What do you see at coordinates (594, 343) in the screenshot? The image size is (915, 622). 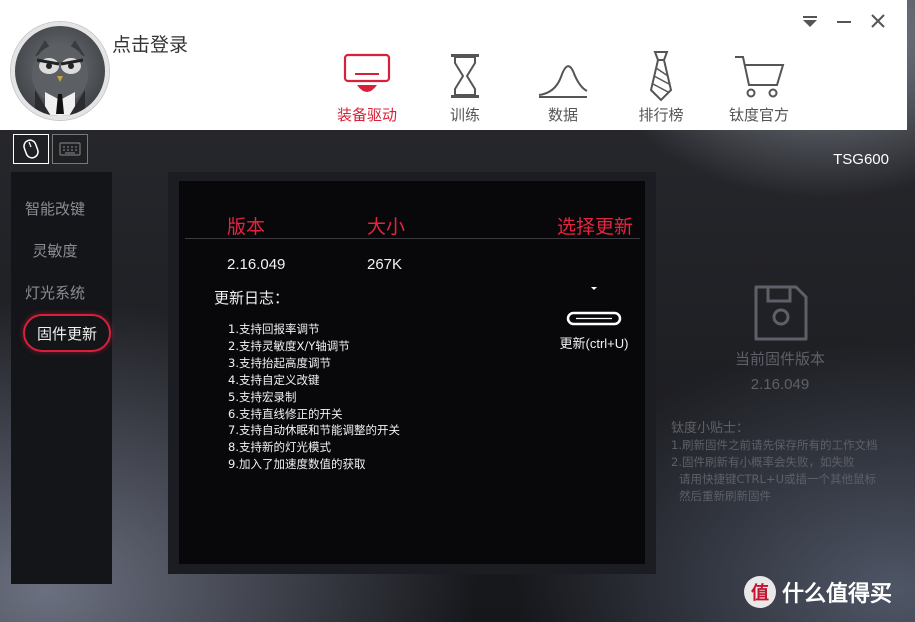 I see `update-button-label: 更新(ctrl+U)` at bounding box center [594, 343].